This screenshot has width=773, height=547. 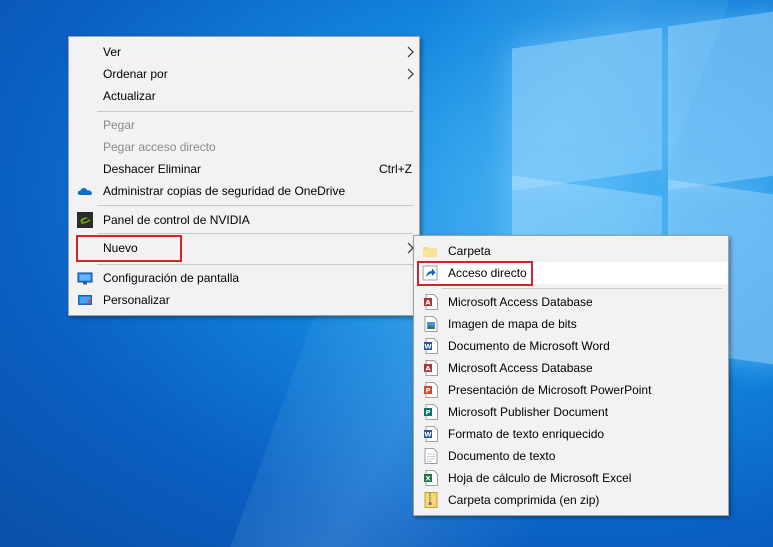 What do you see at coordinates (136, 300) in the screenshot?
I see `menu-item-label: Personalizar` at bounding box center [136, 300].